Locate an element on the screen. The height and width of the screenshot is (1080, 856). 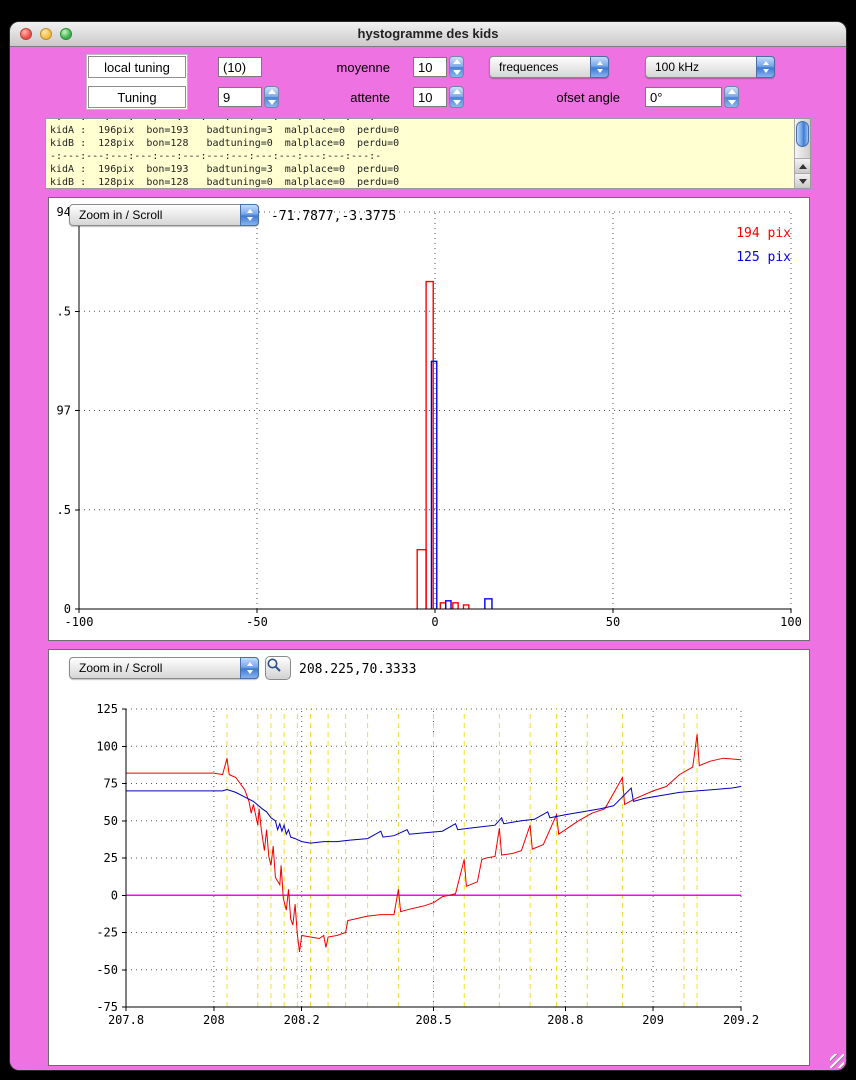
minimize-button is located at coordinates (46, 34).